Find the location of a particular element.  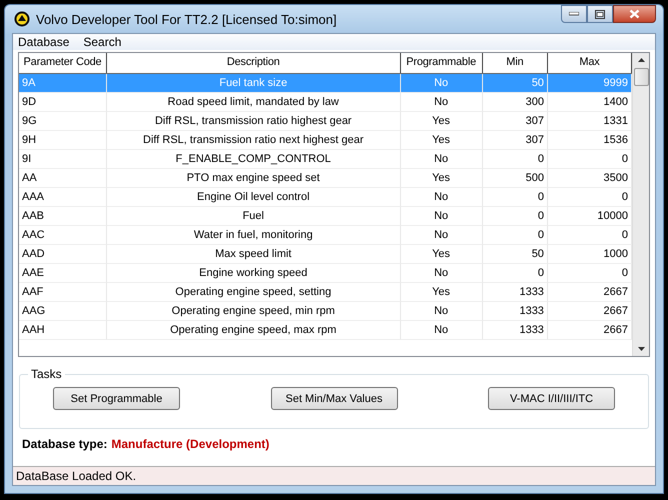

table-cell: AAD is located at coordinates (63, 254).